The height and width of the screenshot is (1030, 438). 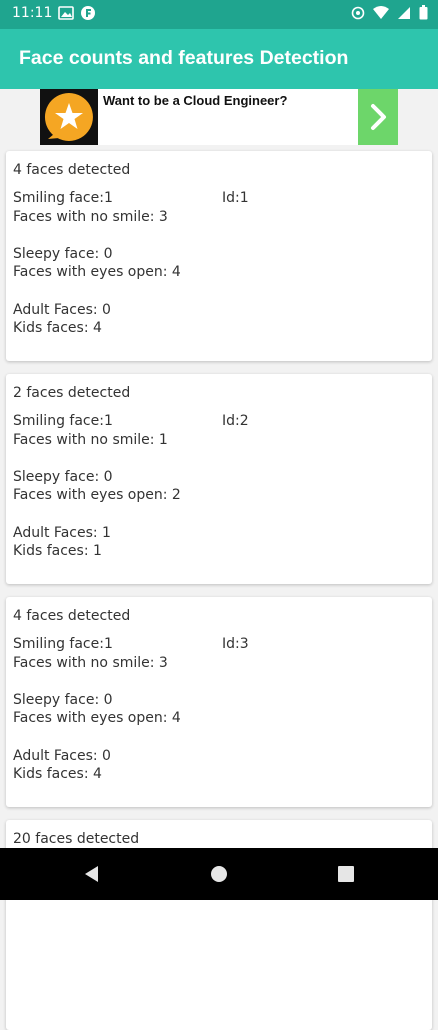 I want to click on chevron-right-icon, so click(x=378, y=117).